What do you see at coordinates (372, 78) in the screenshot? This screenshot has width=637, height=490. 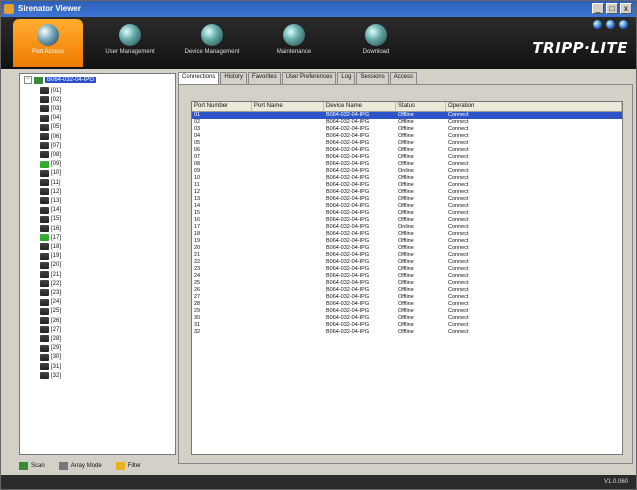 I see `tab-sessions: Sessions` at bounding box center [372, 78].